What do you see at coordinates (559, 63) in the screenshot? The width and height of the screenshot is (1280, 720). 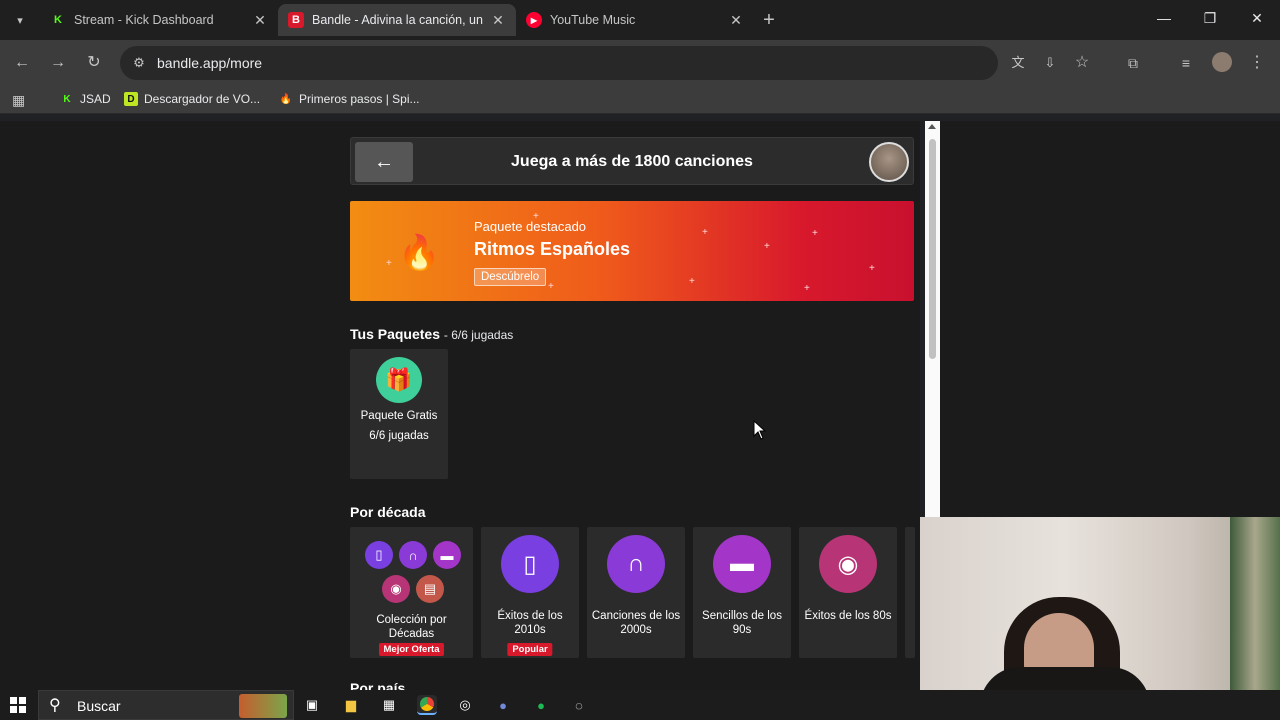 I see `address-bar: ⚙ bandle.app/more` at bounding box center [559, 63].